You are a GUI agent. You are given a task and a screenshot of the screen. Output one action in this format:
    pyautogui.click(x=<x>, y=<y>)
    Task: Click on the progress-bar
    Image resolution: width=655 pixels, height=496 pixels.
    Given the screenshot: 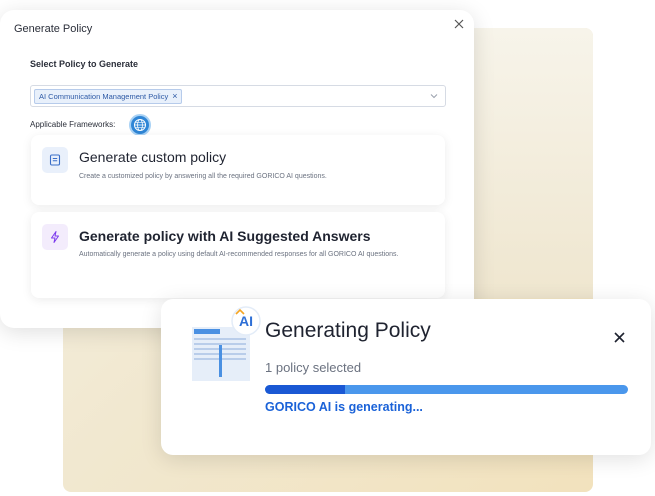 What is the action you would take?
    pyautogui.click(x=446, y=389)
    